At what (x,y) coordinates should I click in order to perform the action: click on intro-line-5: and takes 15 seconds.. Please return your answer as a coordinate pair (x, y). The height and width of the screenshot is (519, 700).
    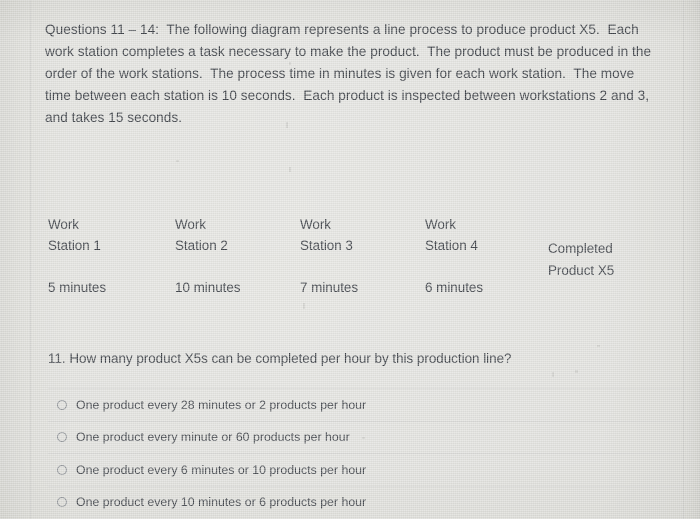
    Looking at the image, I should click on (114, 117).